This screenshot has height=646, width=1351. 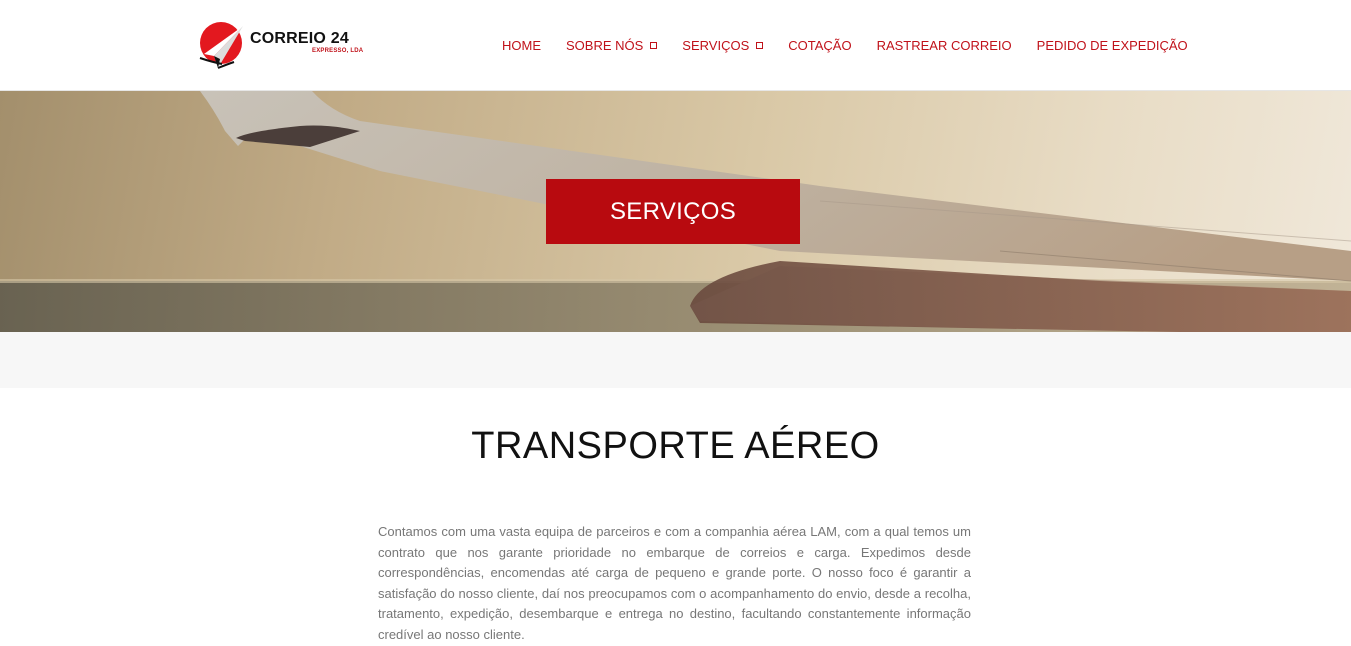 What do you see at coordinates (716, 45) in the screenshot?
I see `nav-item-label: SERVIÇOS` at bounding box center [716, 45].